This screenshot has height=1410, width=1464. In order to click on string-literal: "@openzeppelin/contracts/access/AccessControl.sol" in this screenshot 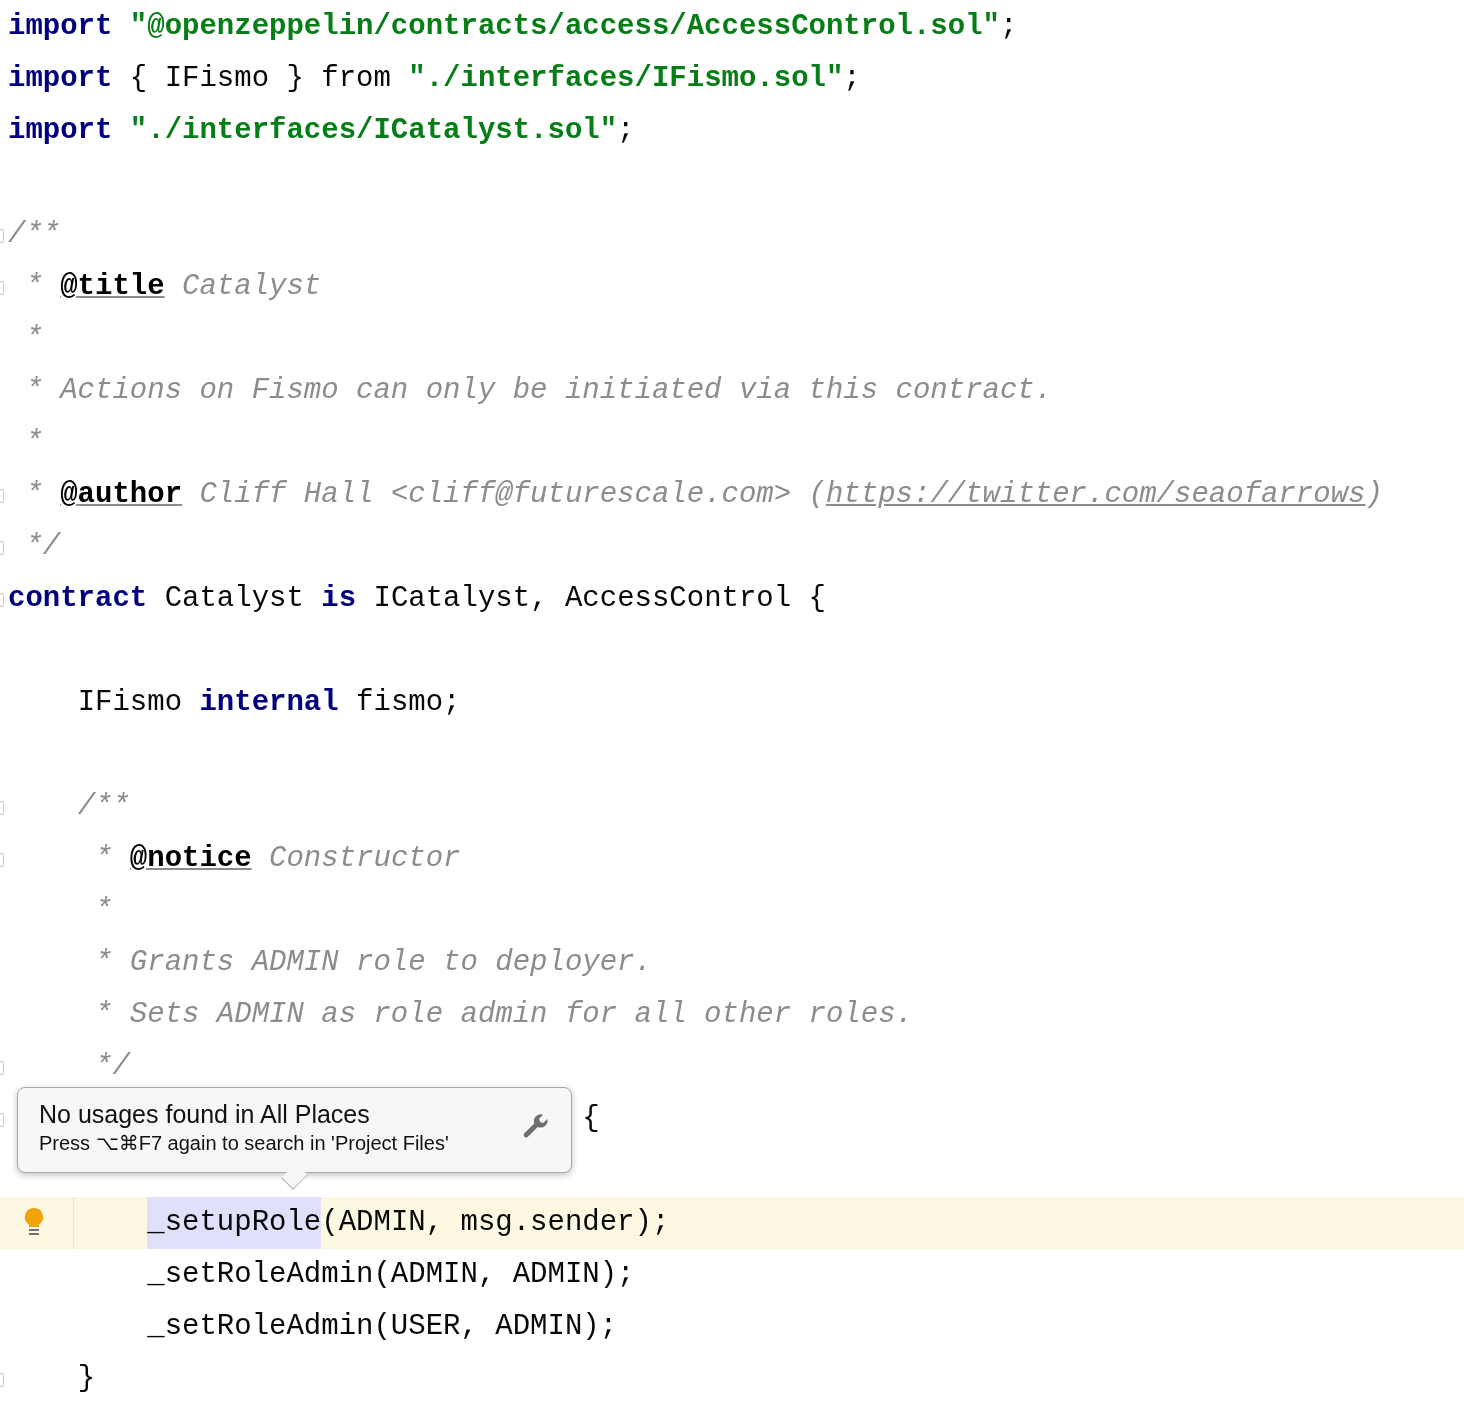, I will do `click(564, 26)`.